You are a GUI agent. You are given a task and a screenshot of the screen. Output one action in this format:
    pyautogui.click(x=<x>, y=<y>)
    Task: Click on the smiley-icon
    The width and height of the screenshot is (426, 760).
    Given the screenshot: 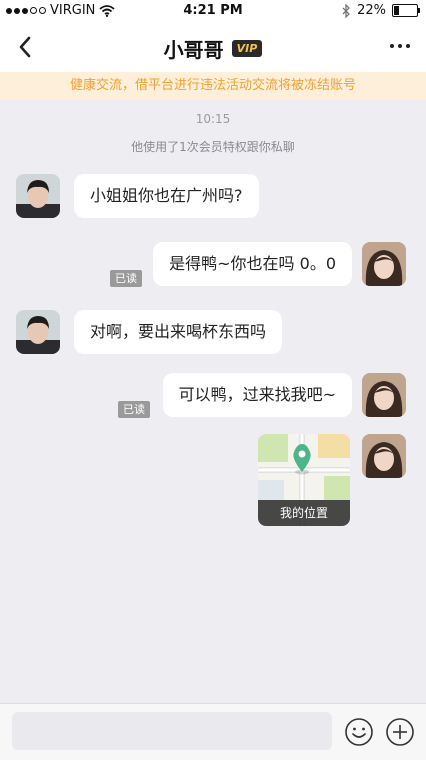 What is the action you would take?
    pyautogui.click(x=359, y=732)
    